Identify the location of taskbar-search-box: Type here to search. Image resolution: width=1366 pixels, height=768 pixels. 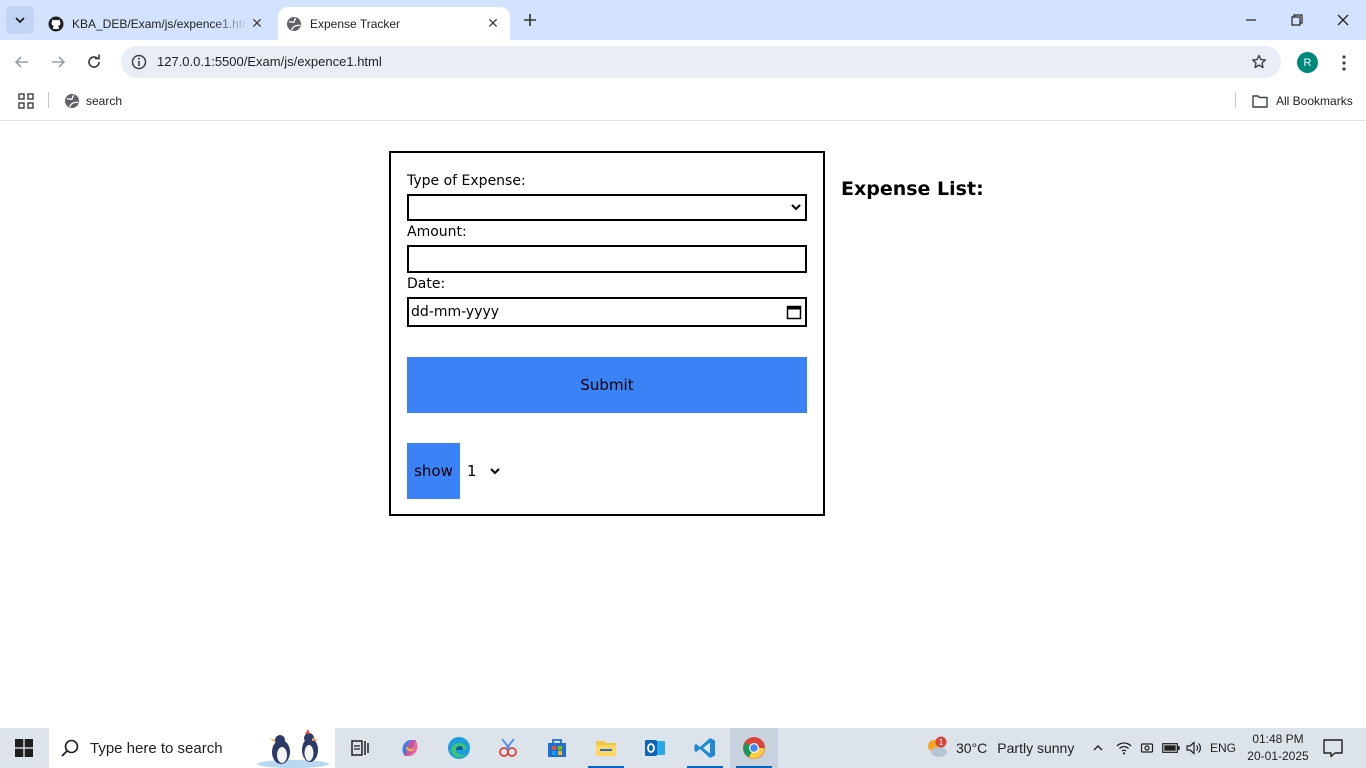
(192, 748).